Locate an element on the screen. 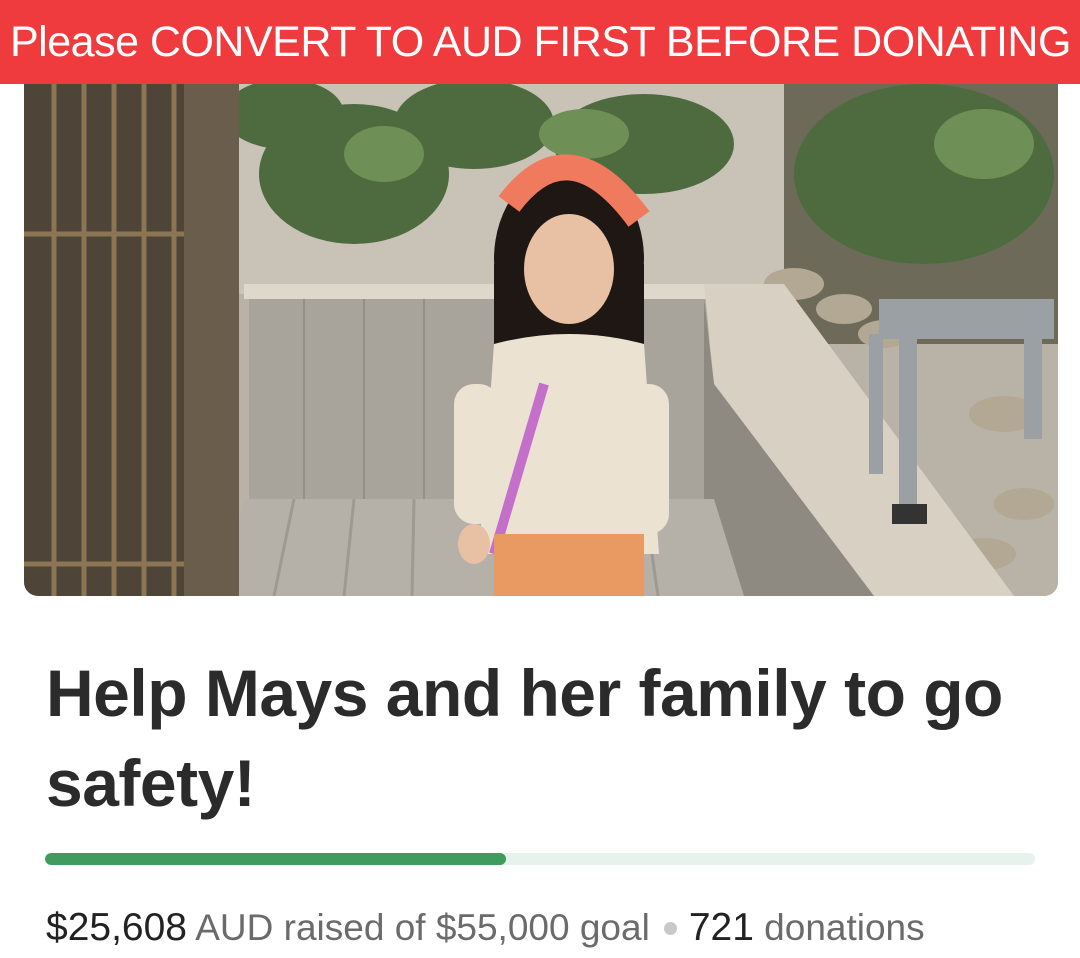 Image resolution: width=1080 pixels, height=958 pixels. separator-dot is located at coordinates (670, 928).